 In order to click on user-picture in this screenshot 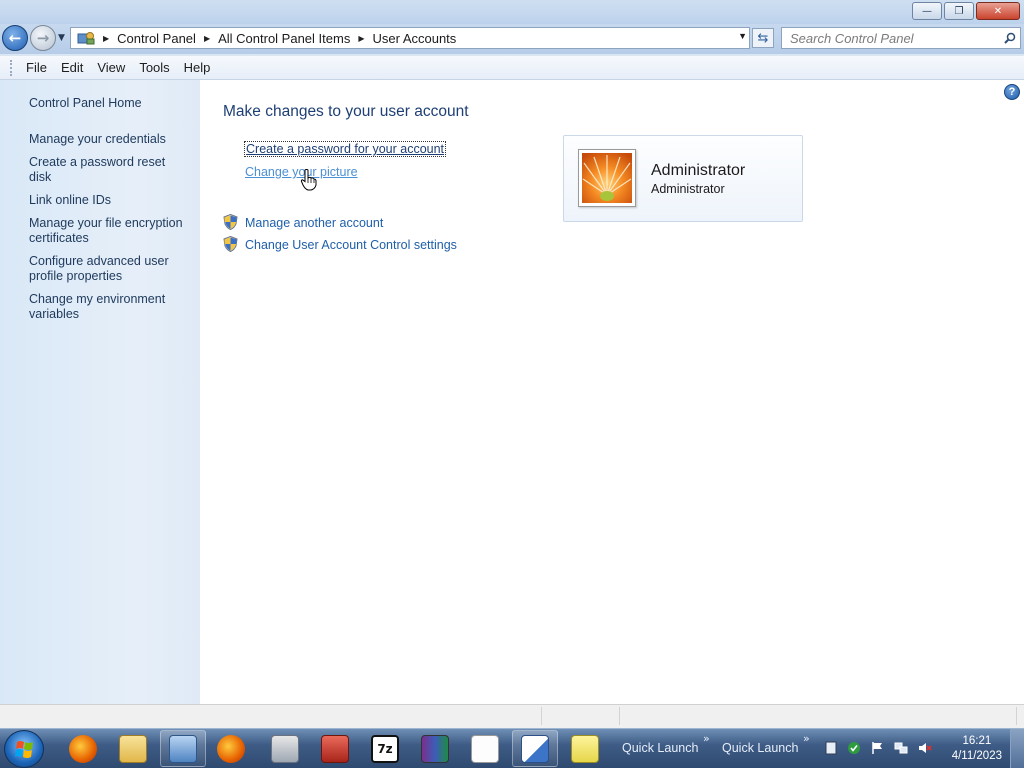, I will do `click(607, 178)`.